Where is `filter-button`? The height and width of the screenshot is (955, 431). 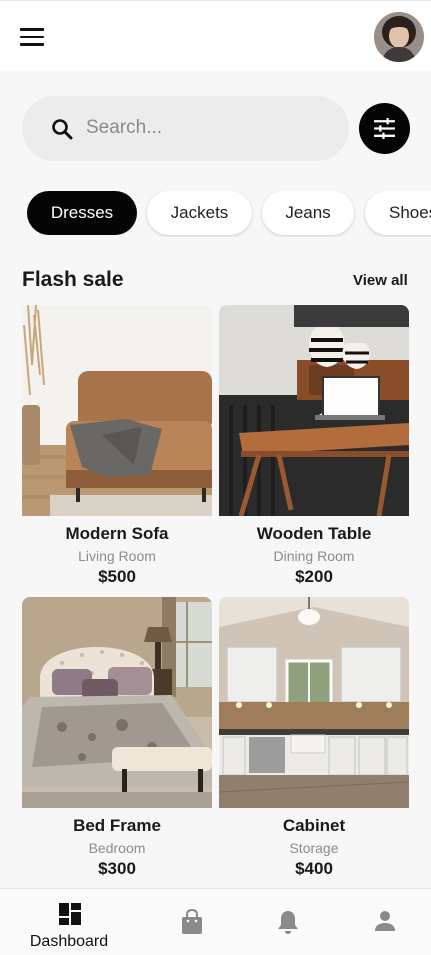 filter-button is located at coordinates (384, 128).